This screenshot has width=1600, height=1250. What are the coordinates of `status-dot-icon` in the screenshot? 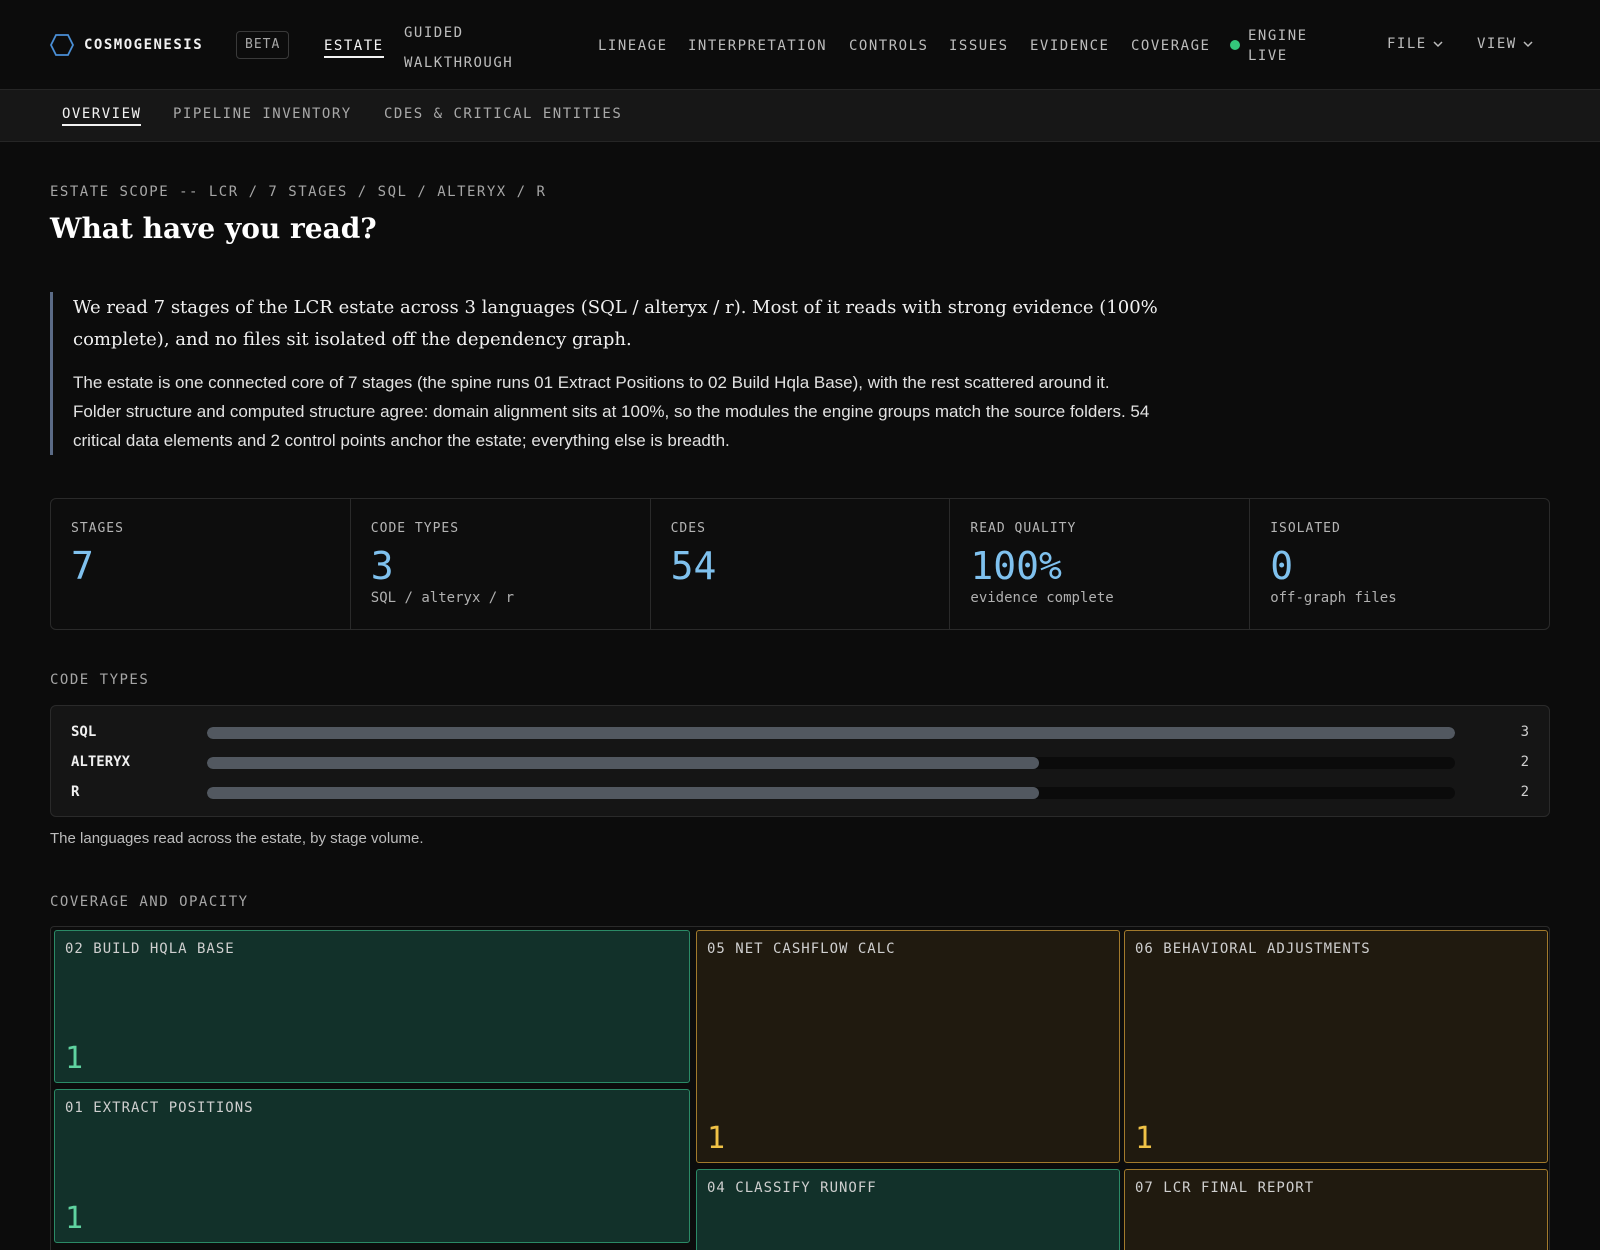 It's located at (1235, 45).